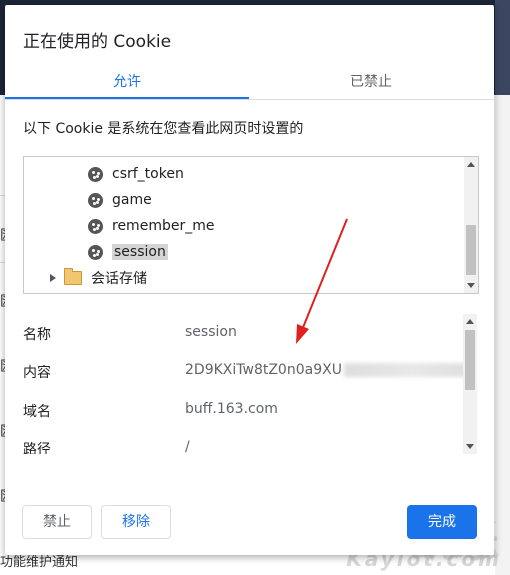  I want to click on detail-value: /, so click(187, 446).